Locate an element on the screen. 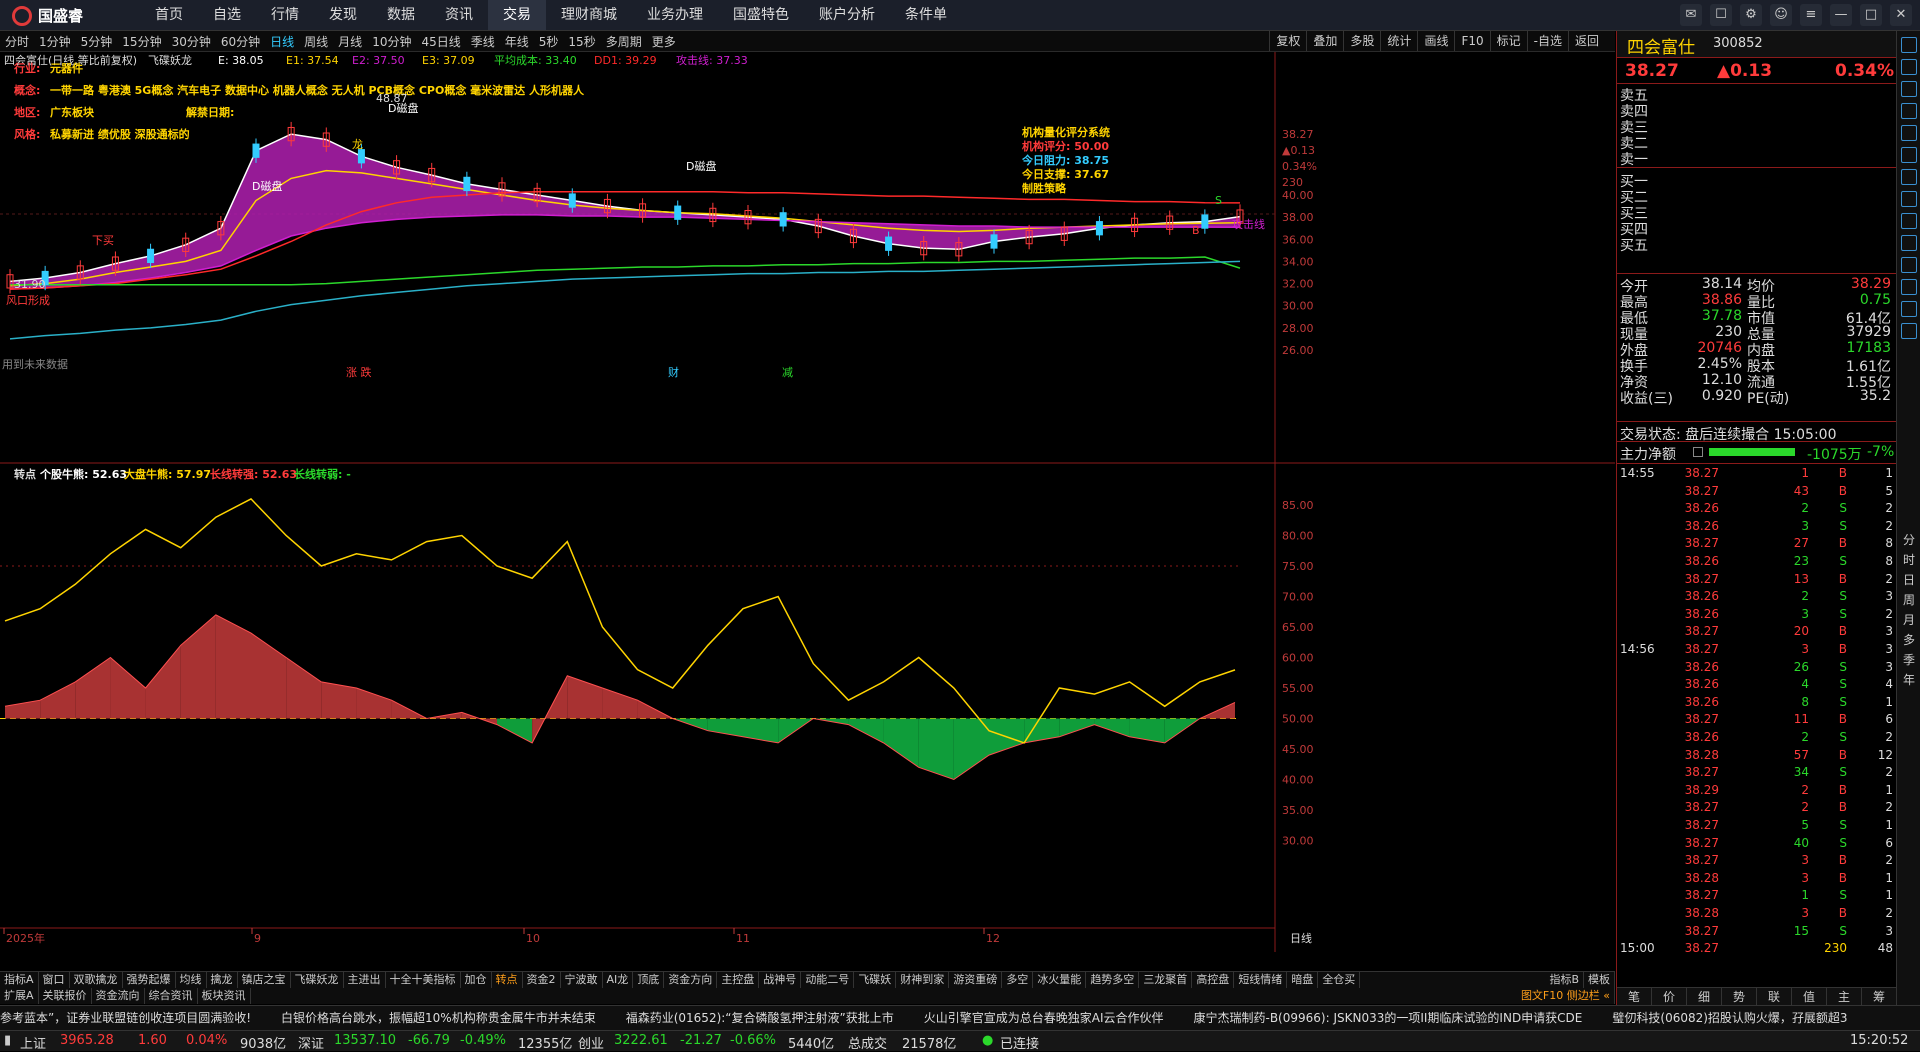  toolbar-btn-6: 标记 is located at coordinates (1508, 41).